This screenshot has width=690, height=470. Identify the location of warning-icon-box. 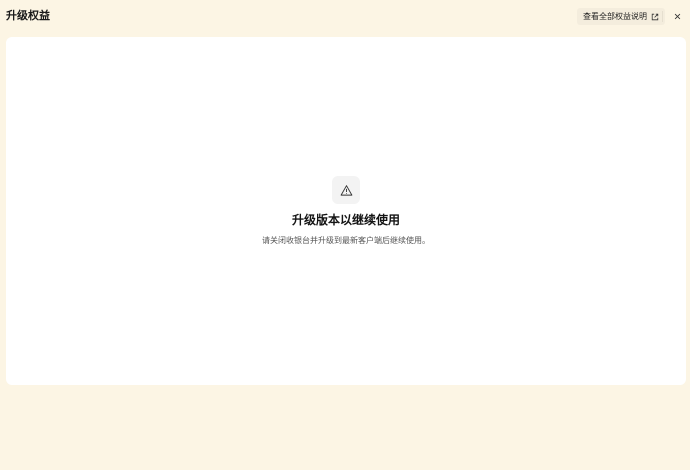
(346, 190).